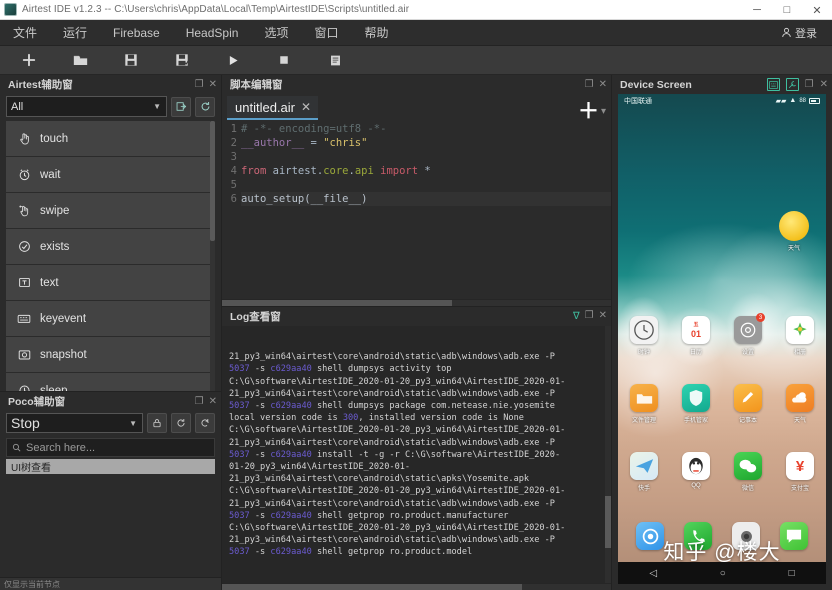  I want to click on airtest-filter-select: All ▼, so click(86, 106).